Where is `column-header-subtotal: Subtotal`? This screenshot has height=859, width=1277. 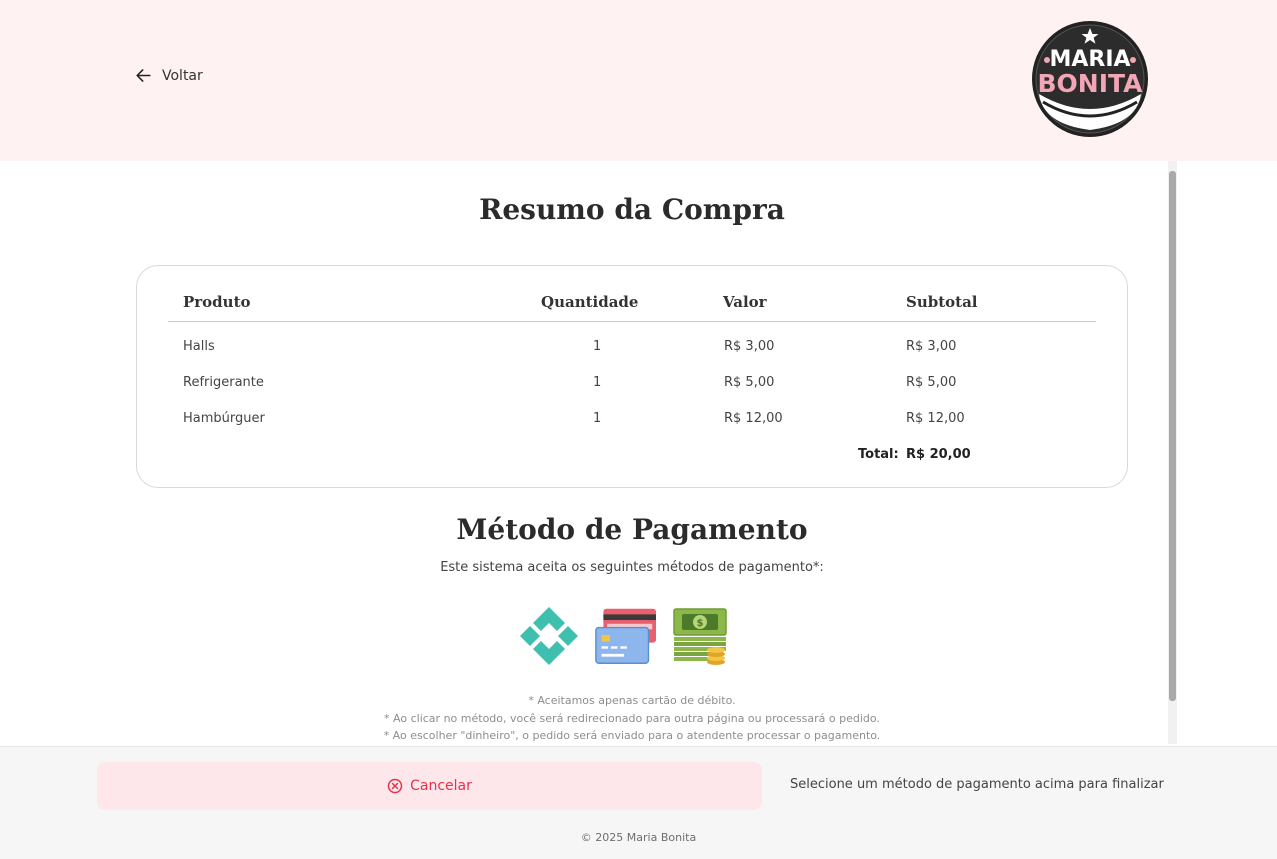 column-header-subtotal: Subtotal is located at coordinates (942, 302).